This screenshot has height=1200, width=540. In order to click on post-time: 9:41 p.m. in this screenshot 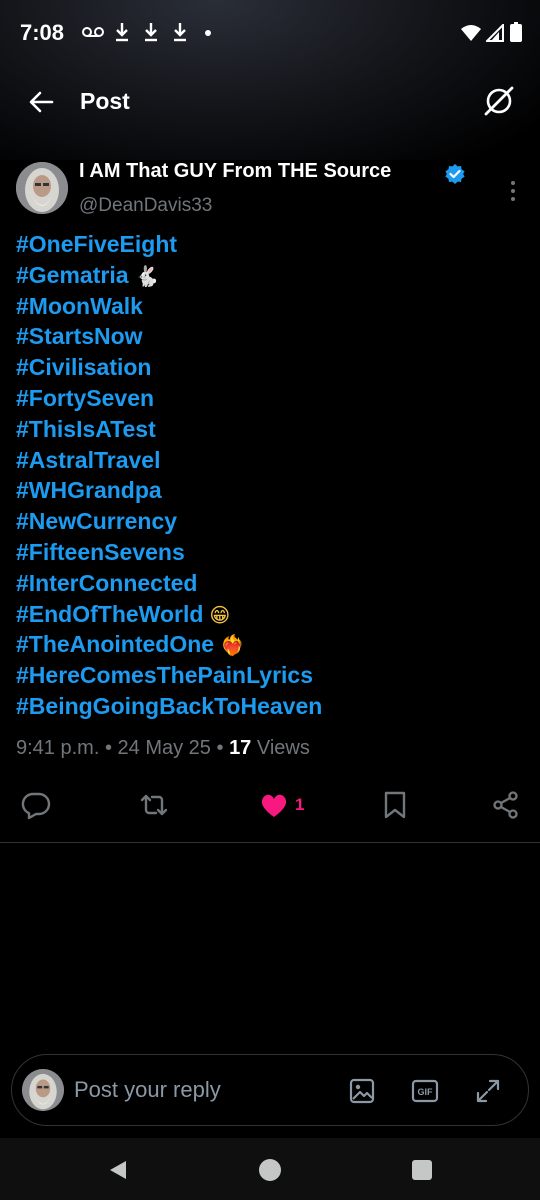, I will do `click(58, 748)`.